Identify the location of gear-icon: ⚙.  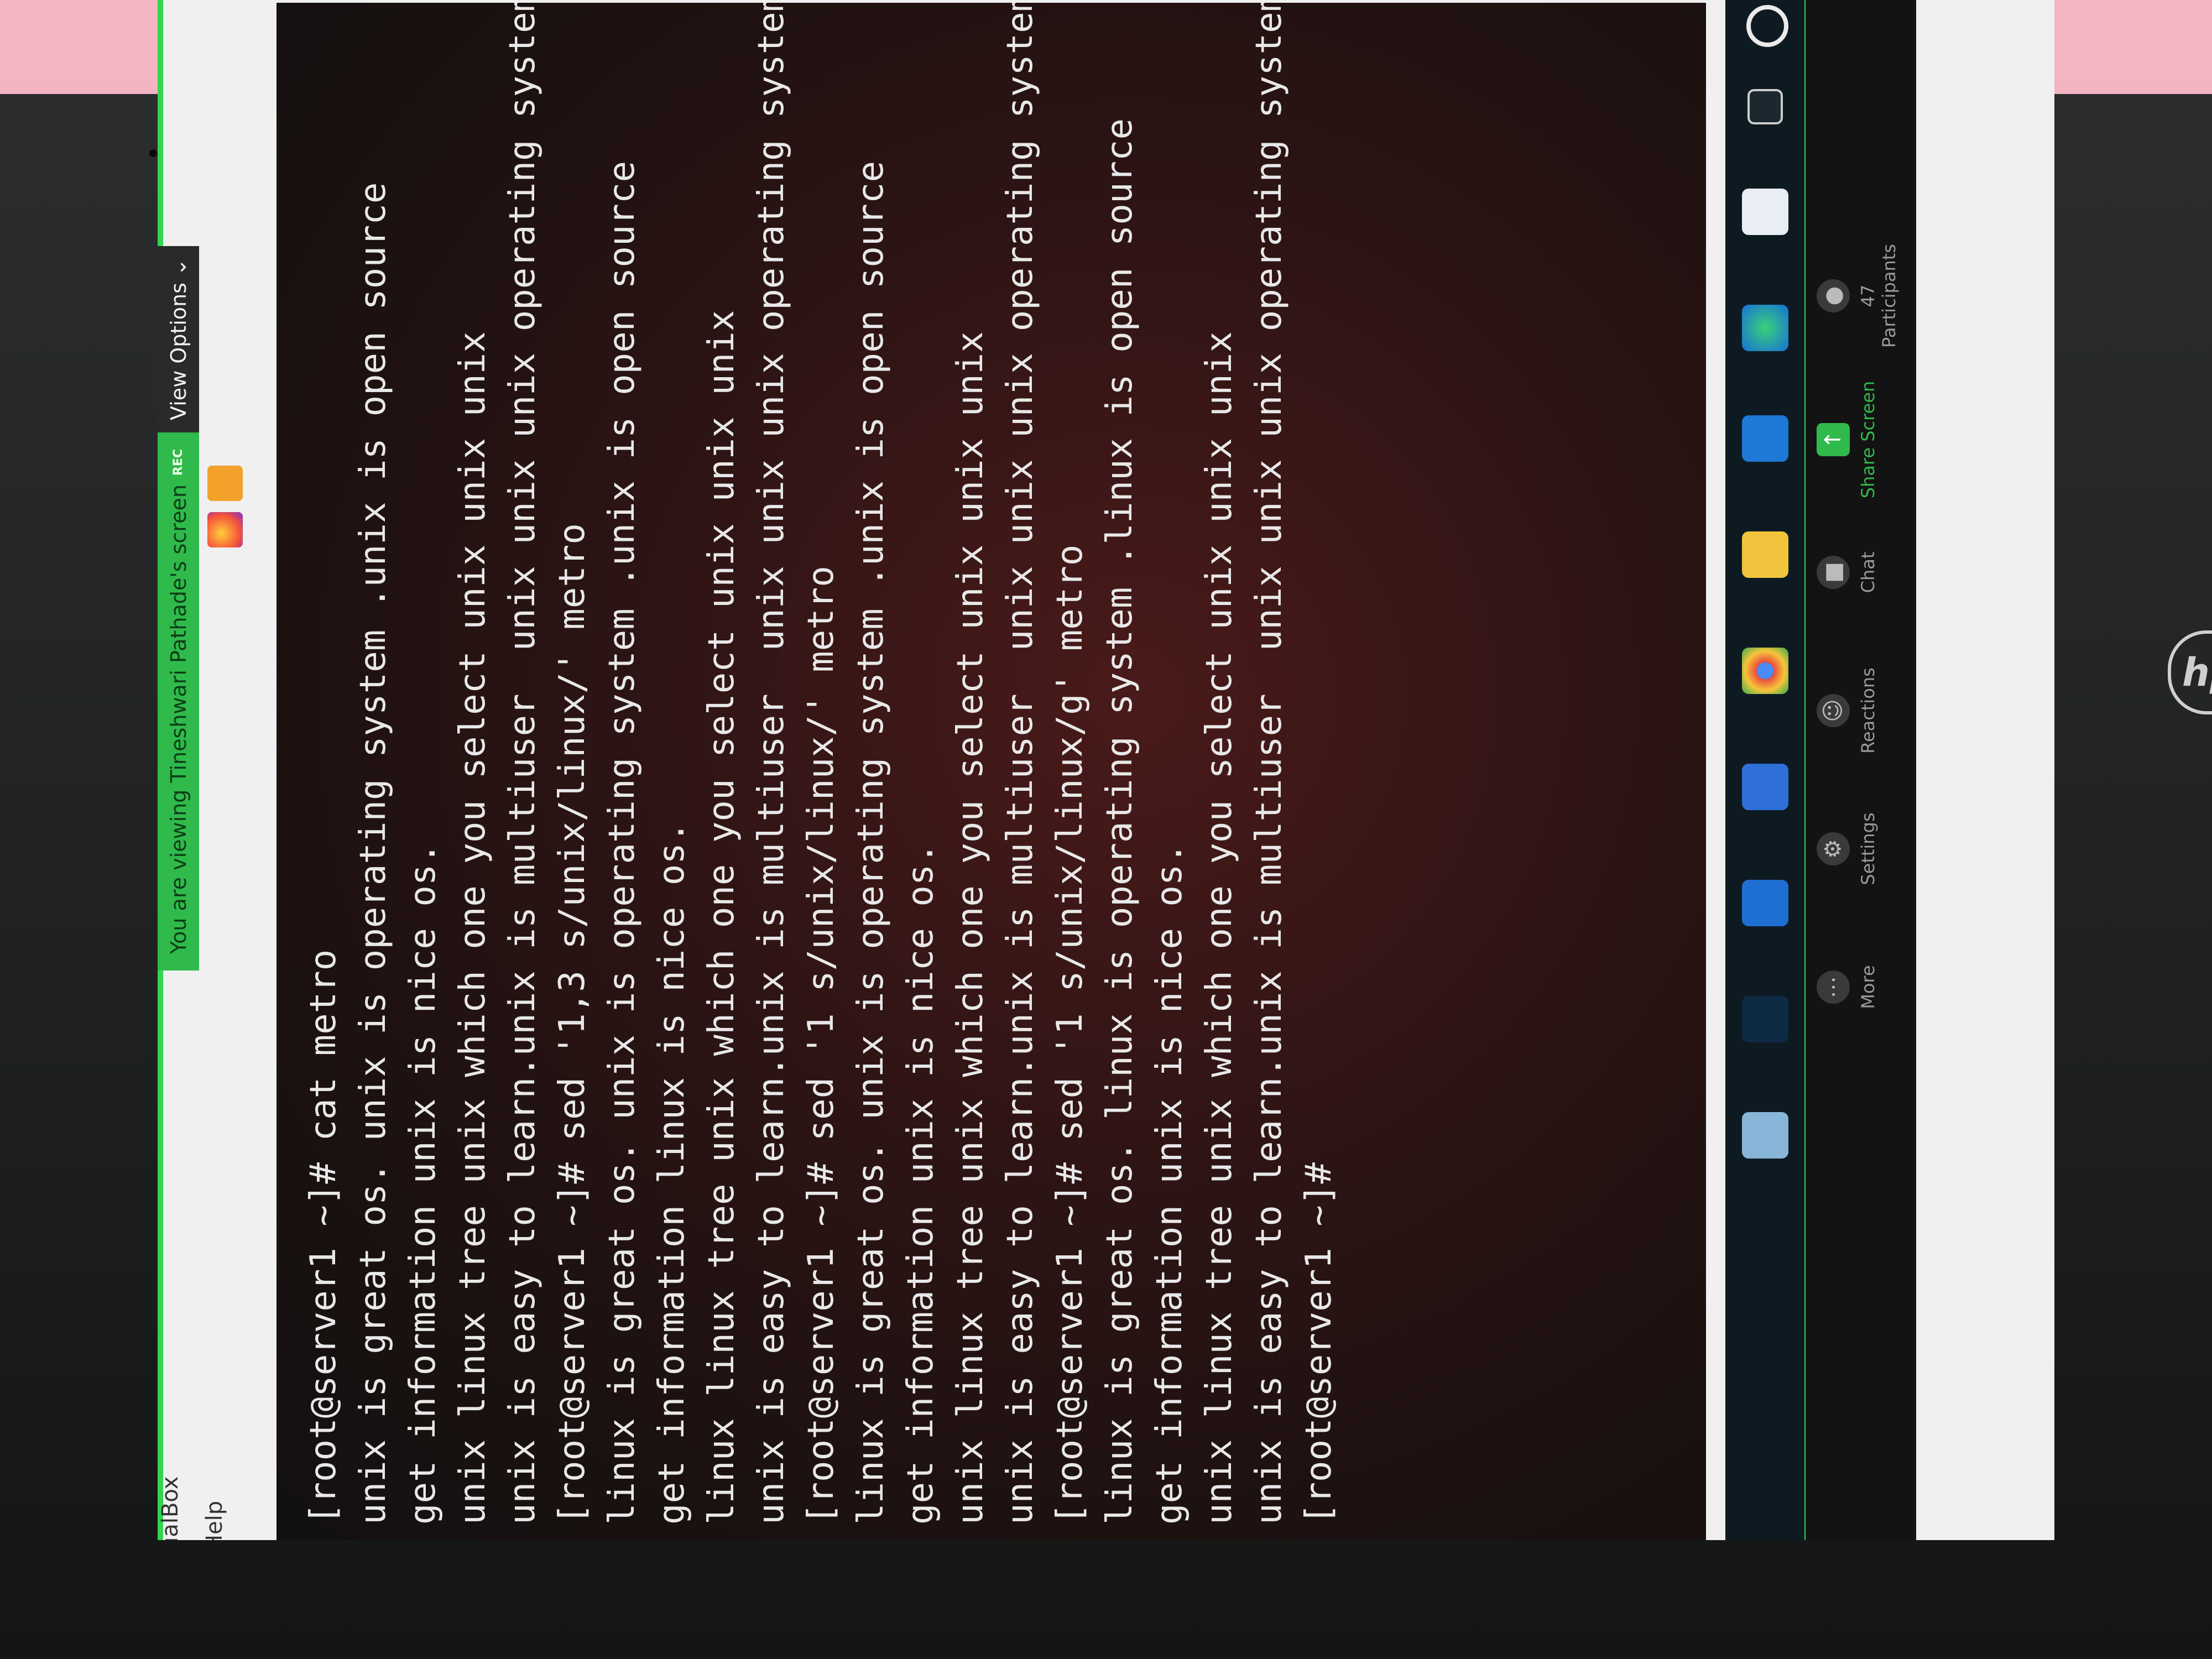
(1833, 849).